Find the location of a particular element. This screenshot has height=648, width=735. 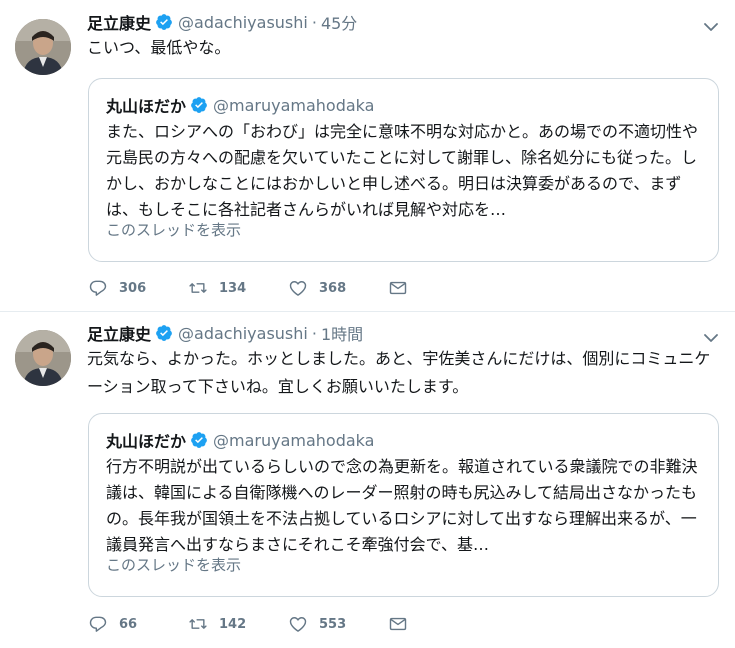

reply-button: 66 is located at coordinates (138, 624).